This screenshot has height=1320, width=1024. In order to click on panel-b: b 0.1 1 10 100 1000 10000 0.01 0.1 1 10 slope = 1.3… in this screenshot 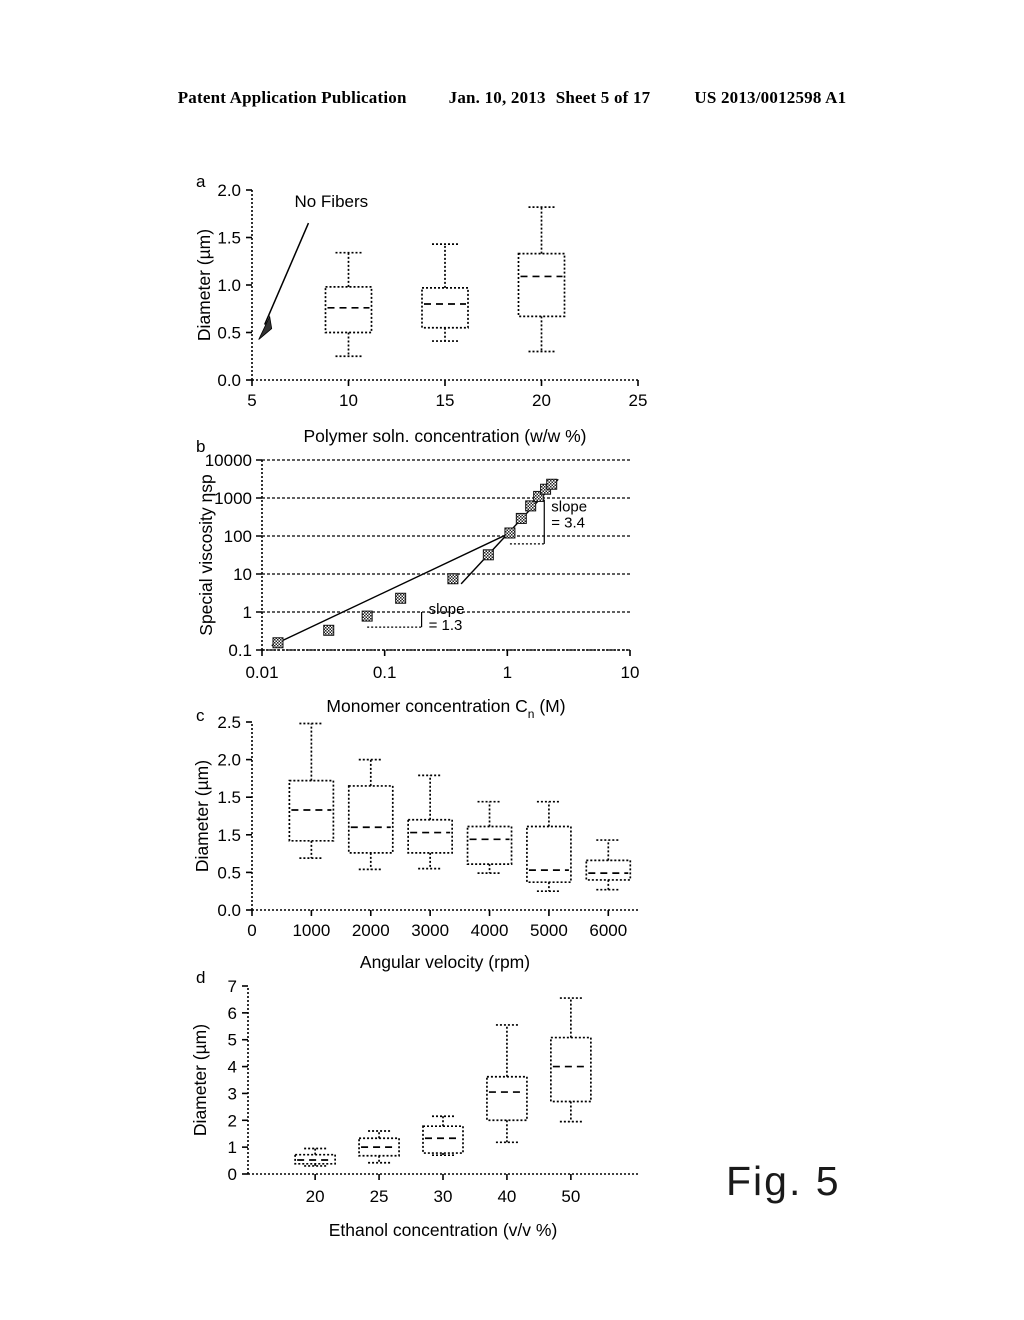, I will do `click(420, 577)`.